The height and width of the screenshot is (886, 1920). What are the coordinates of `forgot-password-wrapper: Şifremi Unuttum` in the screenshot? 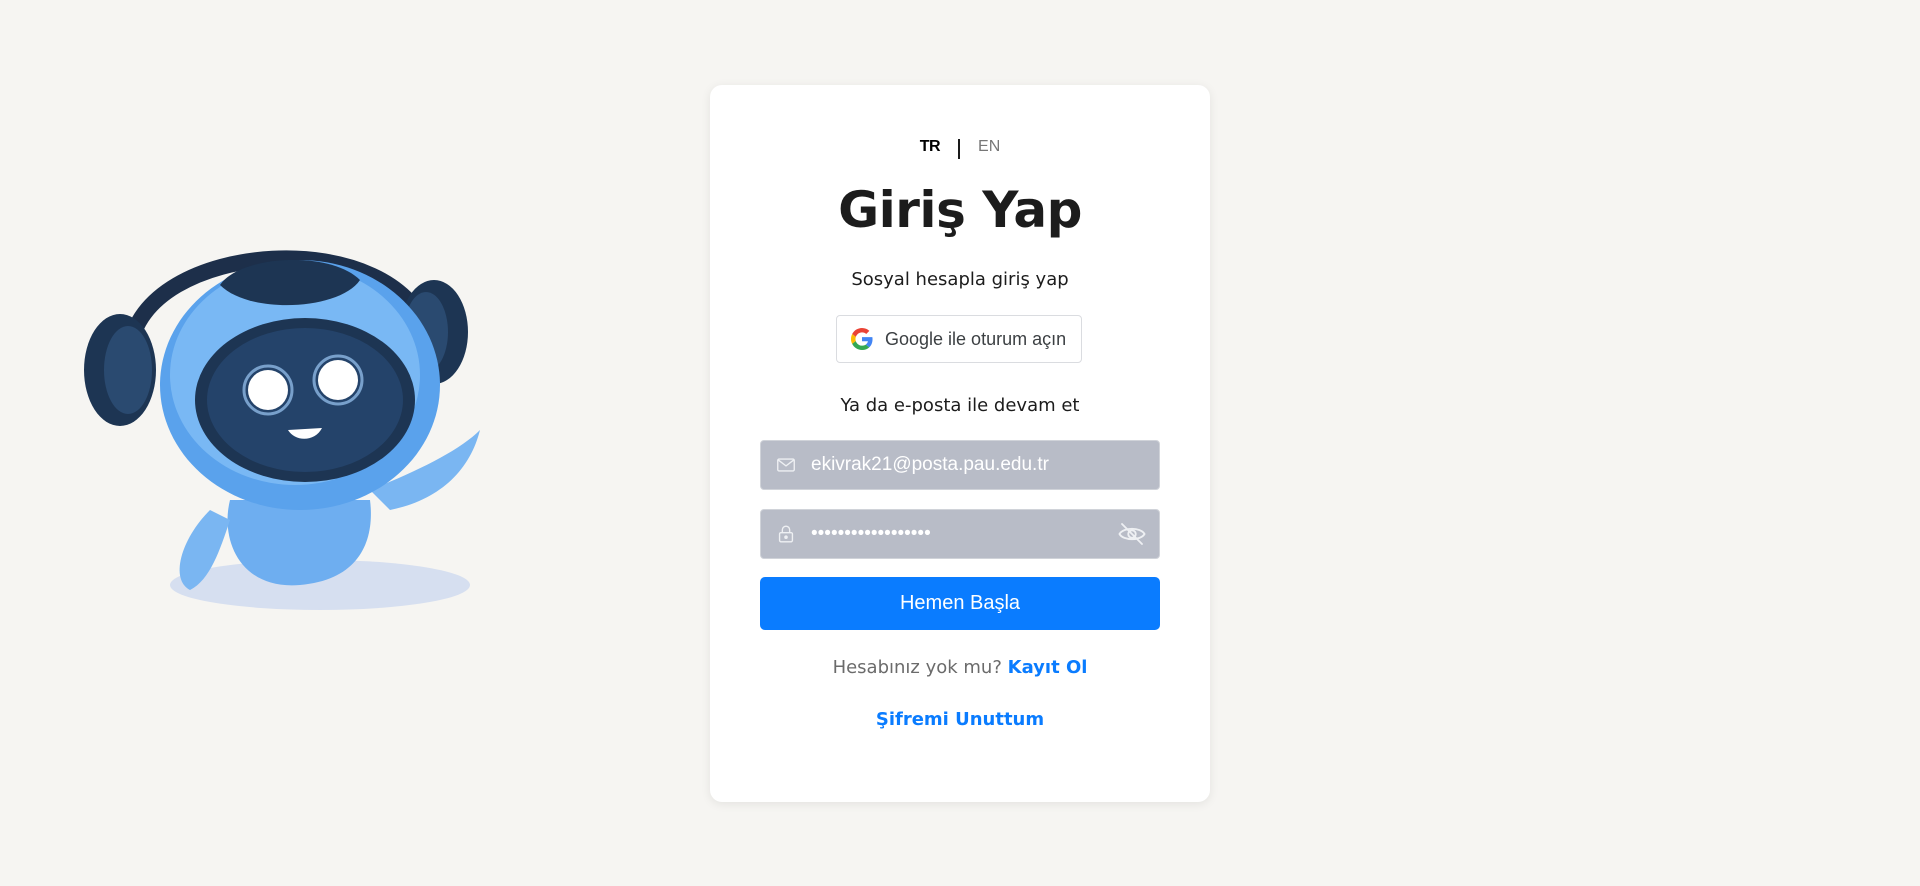 It's located at (960, 719).